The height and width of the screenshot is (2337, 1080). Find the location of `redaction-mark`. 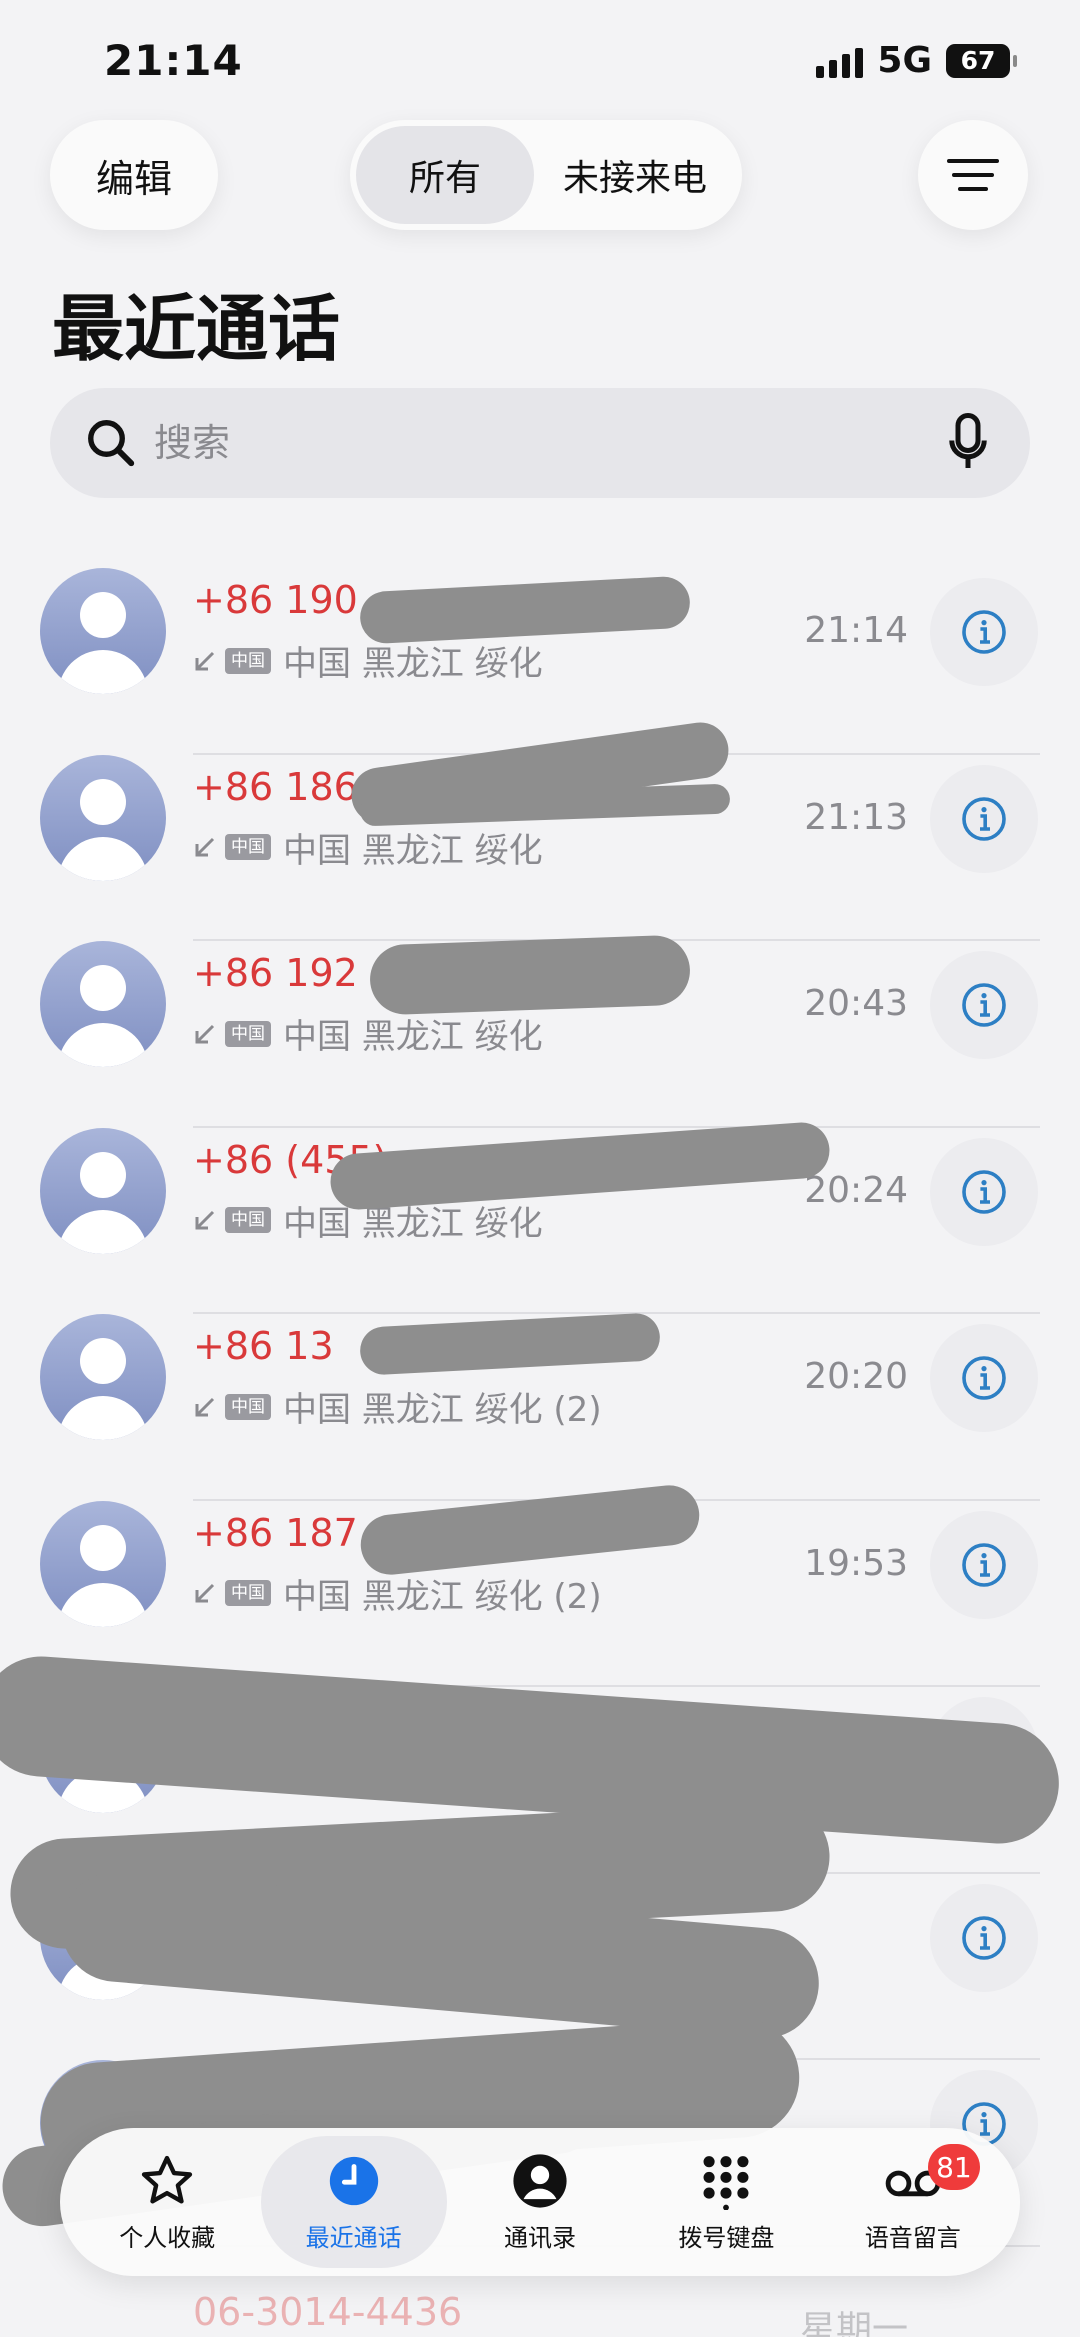

redaction-mark is located at coordinates (530, 975).